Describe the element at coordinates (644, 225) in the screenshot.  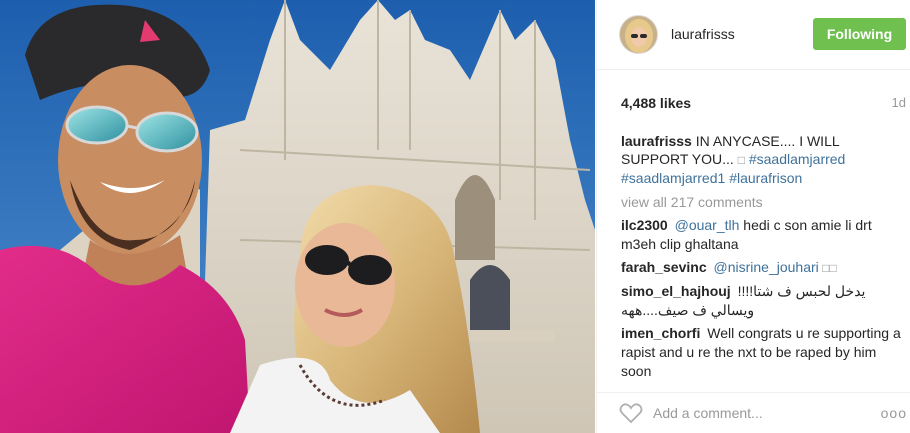
I see `comment-username: ilc2300` at that location.